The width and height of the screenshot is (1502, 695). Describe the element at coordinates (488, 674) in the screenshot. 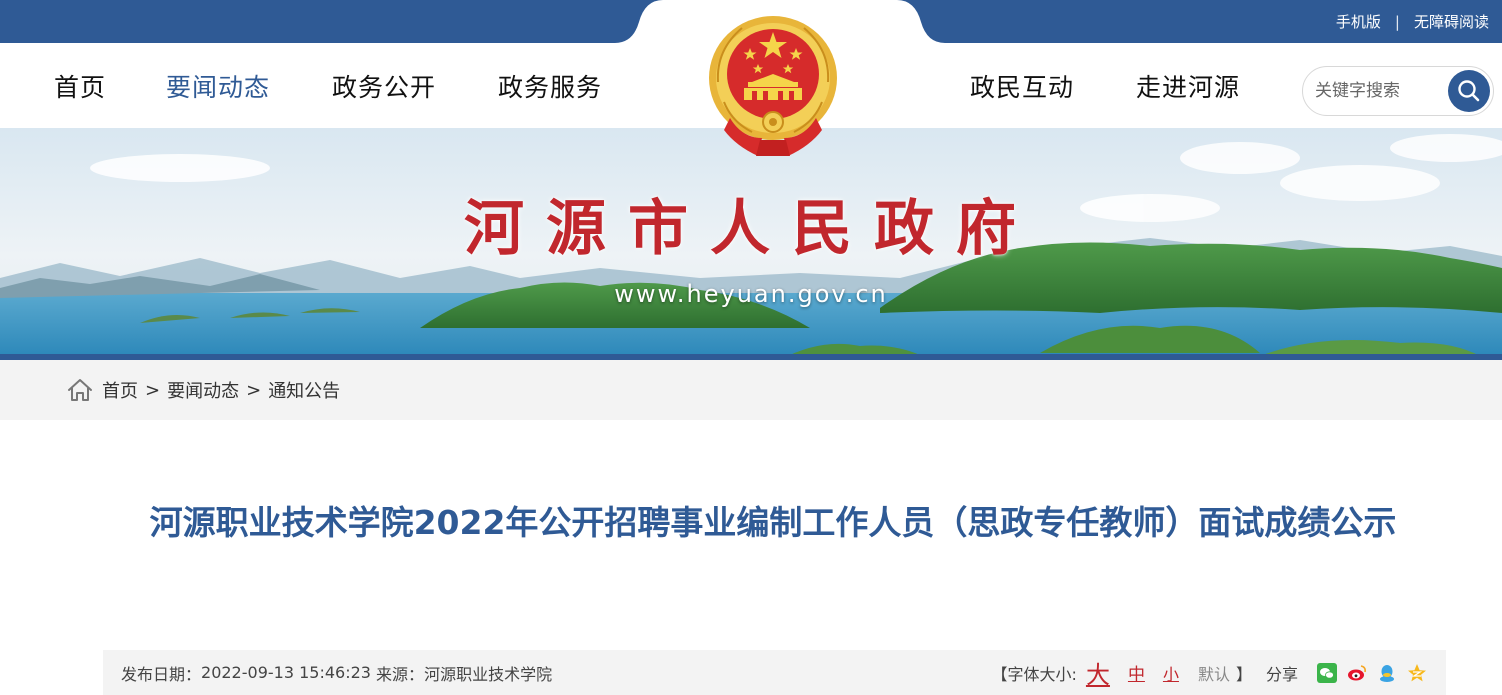

I see `source-value: 河源职业技术学院` at that location.